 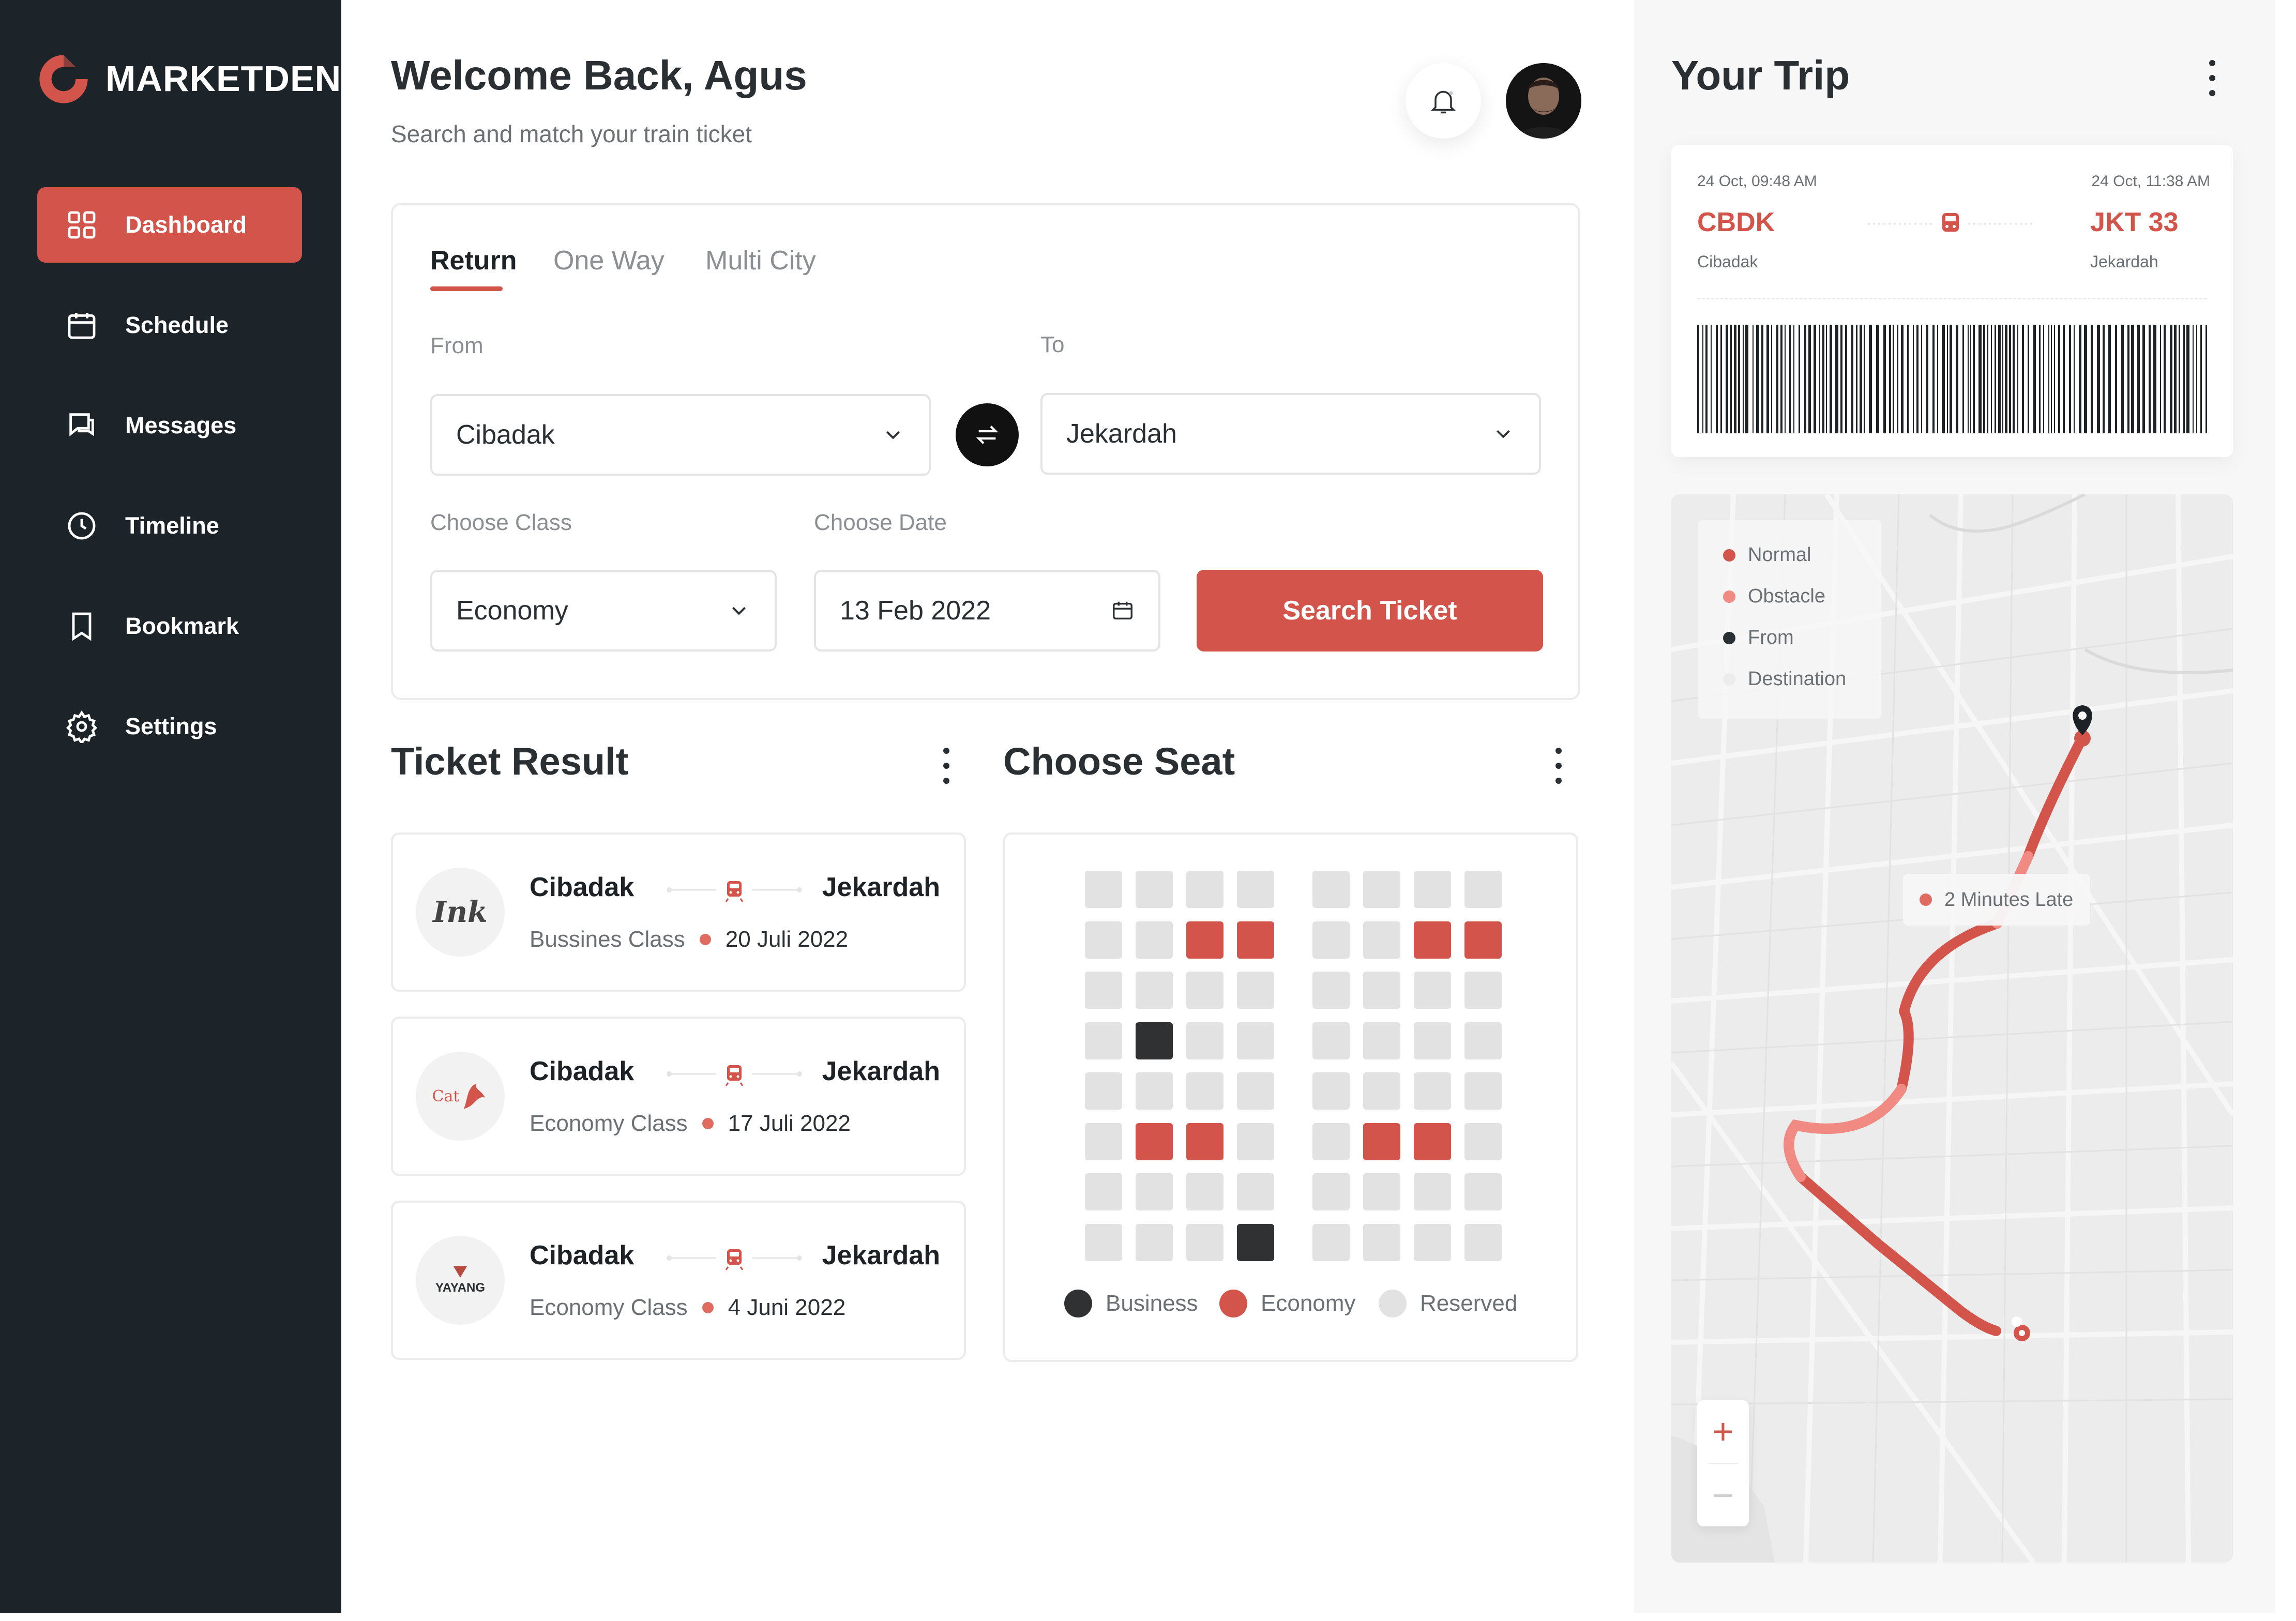 What do you see at coordinates (461, 912) in the screenshot?
I see `operator-logo: Ink` at bounding box center [461, 912].